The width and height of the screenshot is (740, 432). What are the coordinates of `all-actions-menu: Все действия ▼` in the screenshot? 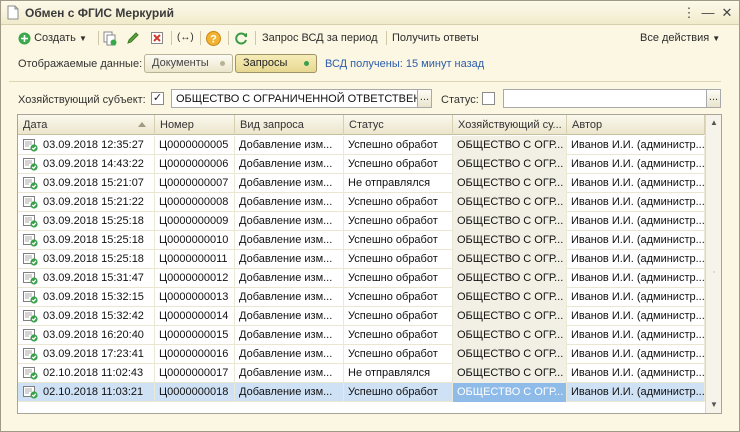 It's located at (680, 38).